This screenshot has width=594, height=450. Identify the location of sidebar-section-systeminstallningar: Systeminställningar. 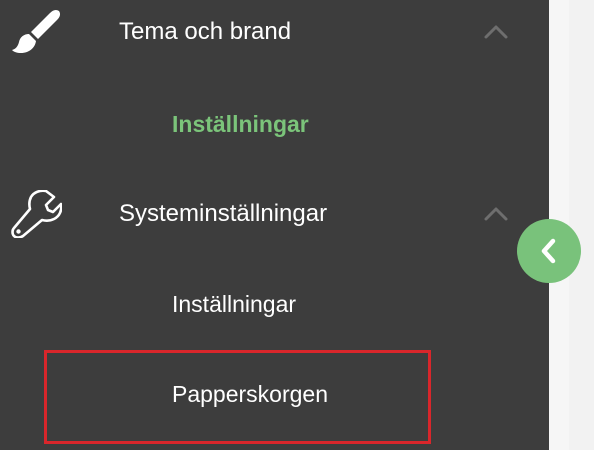
(274, 214).